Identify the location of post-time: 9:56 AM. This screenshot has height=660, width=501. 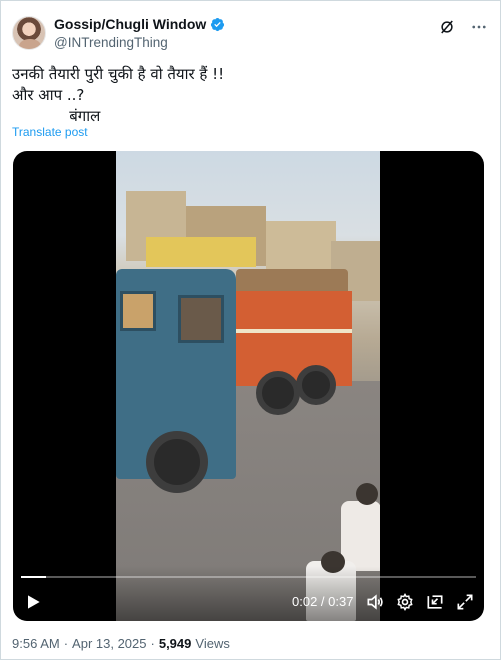
(36, 643).